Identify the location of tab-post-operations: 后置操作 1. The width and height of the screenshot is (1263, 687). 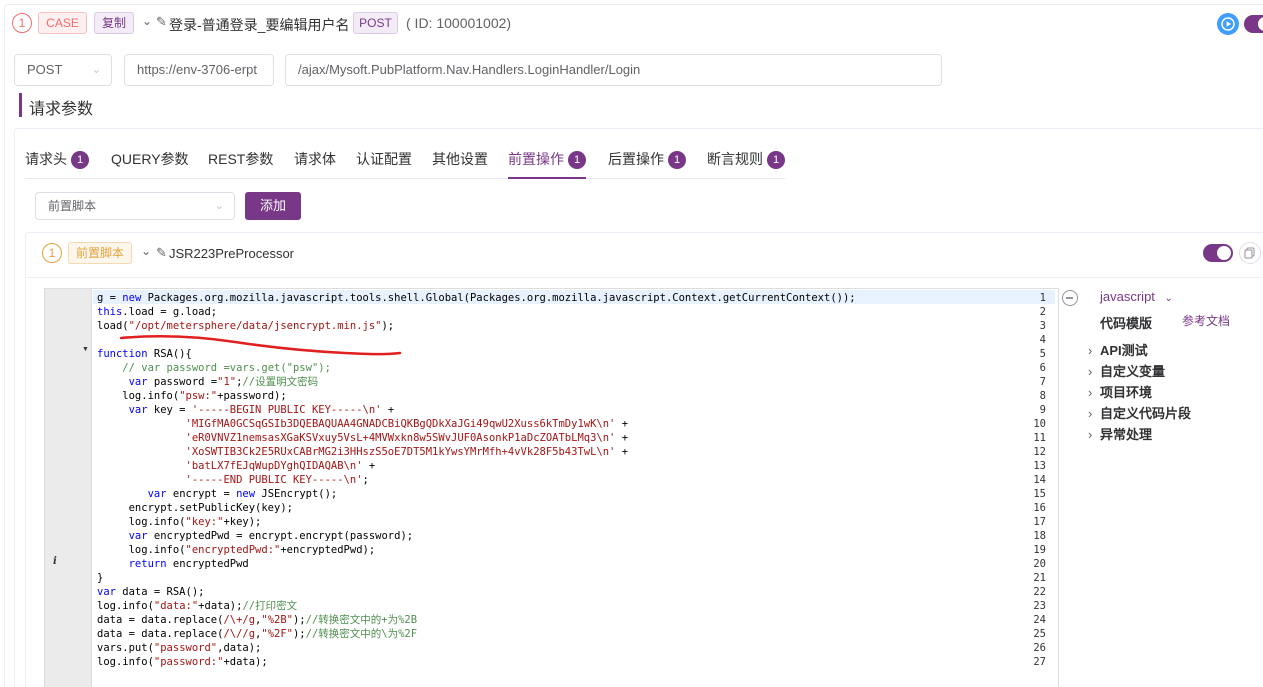
(647, 162).